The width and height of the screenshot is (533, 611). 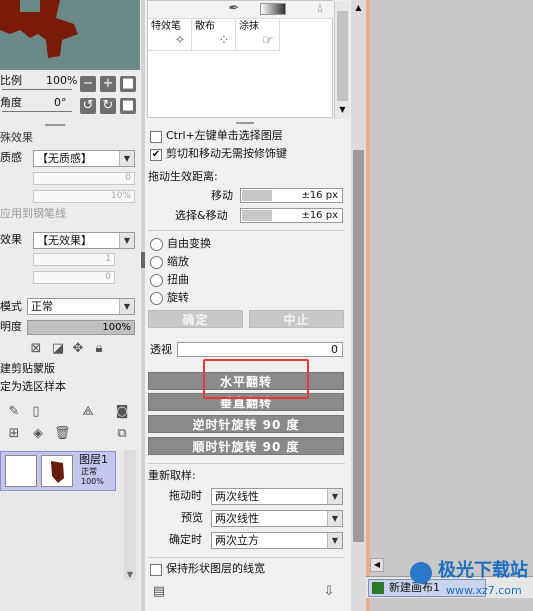 What do you see at coordinates (156, 570) in the screenshot?
I see `keep-line-width-checkbox` at bounding box center [156, 570].